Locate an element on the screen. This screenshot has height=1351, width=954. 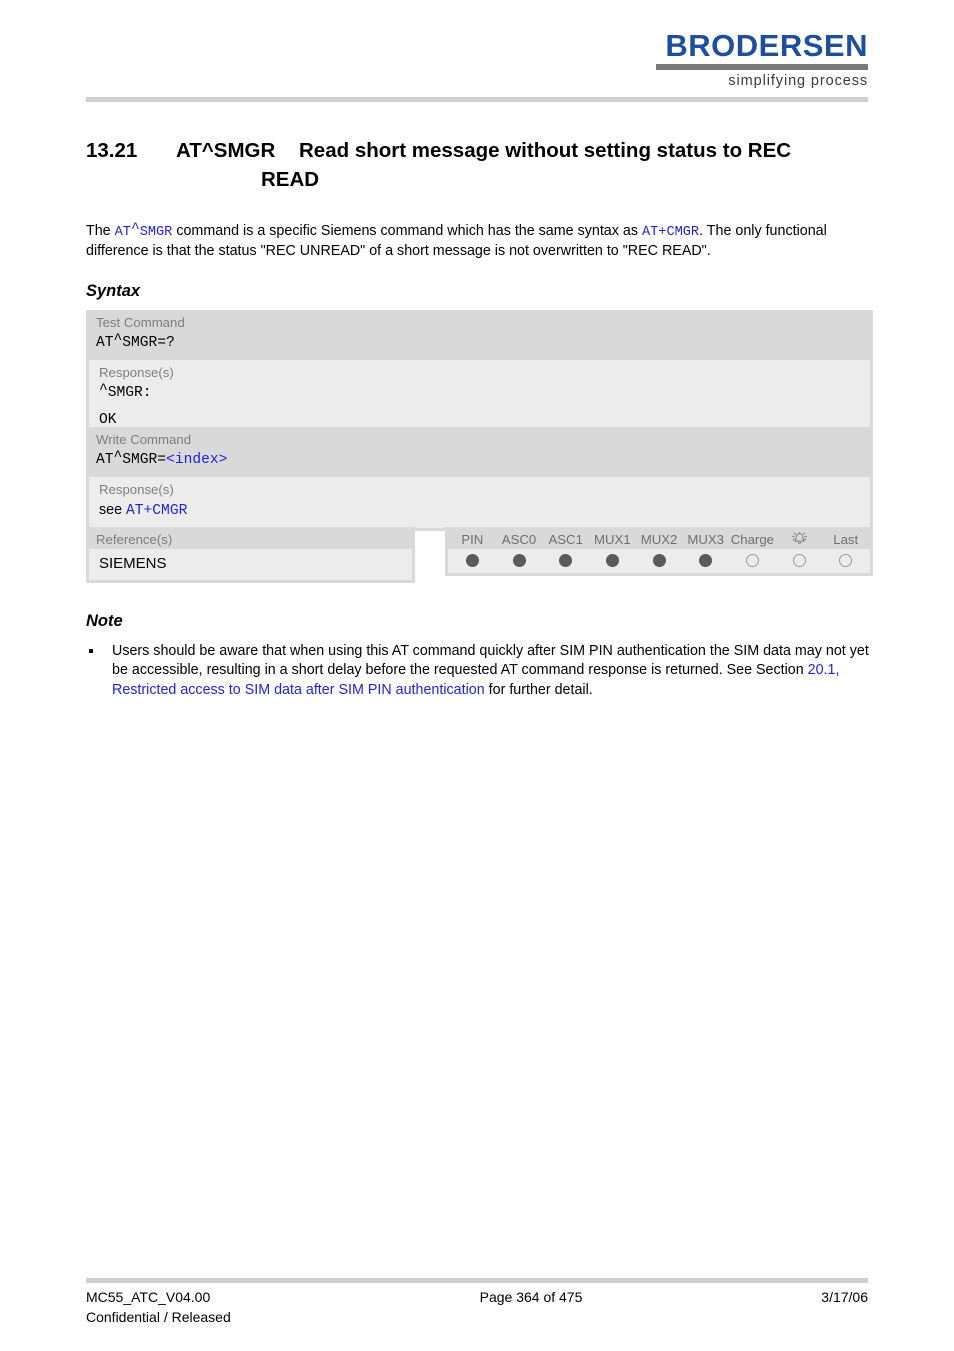
capability-table-body is located at coordinates (659, 561).